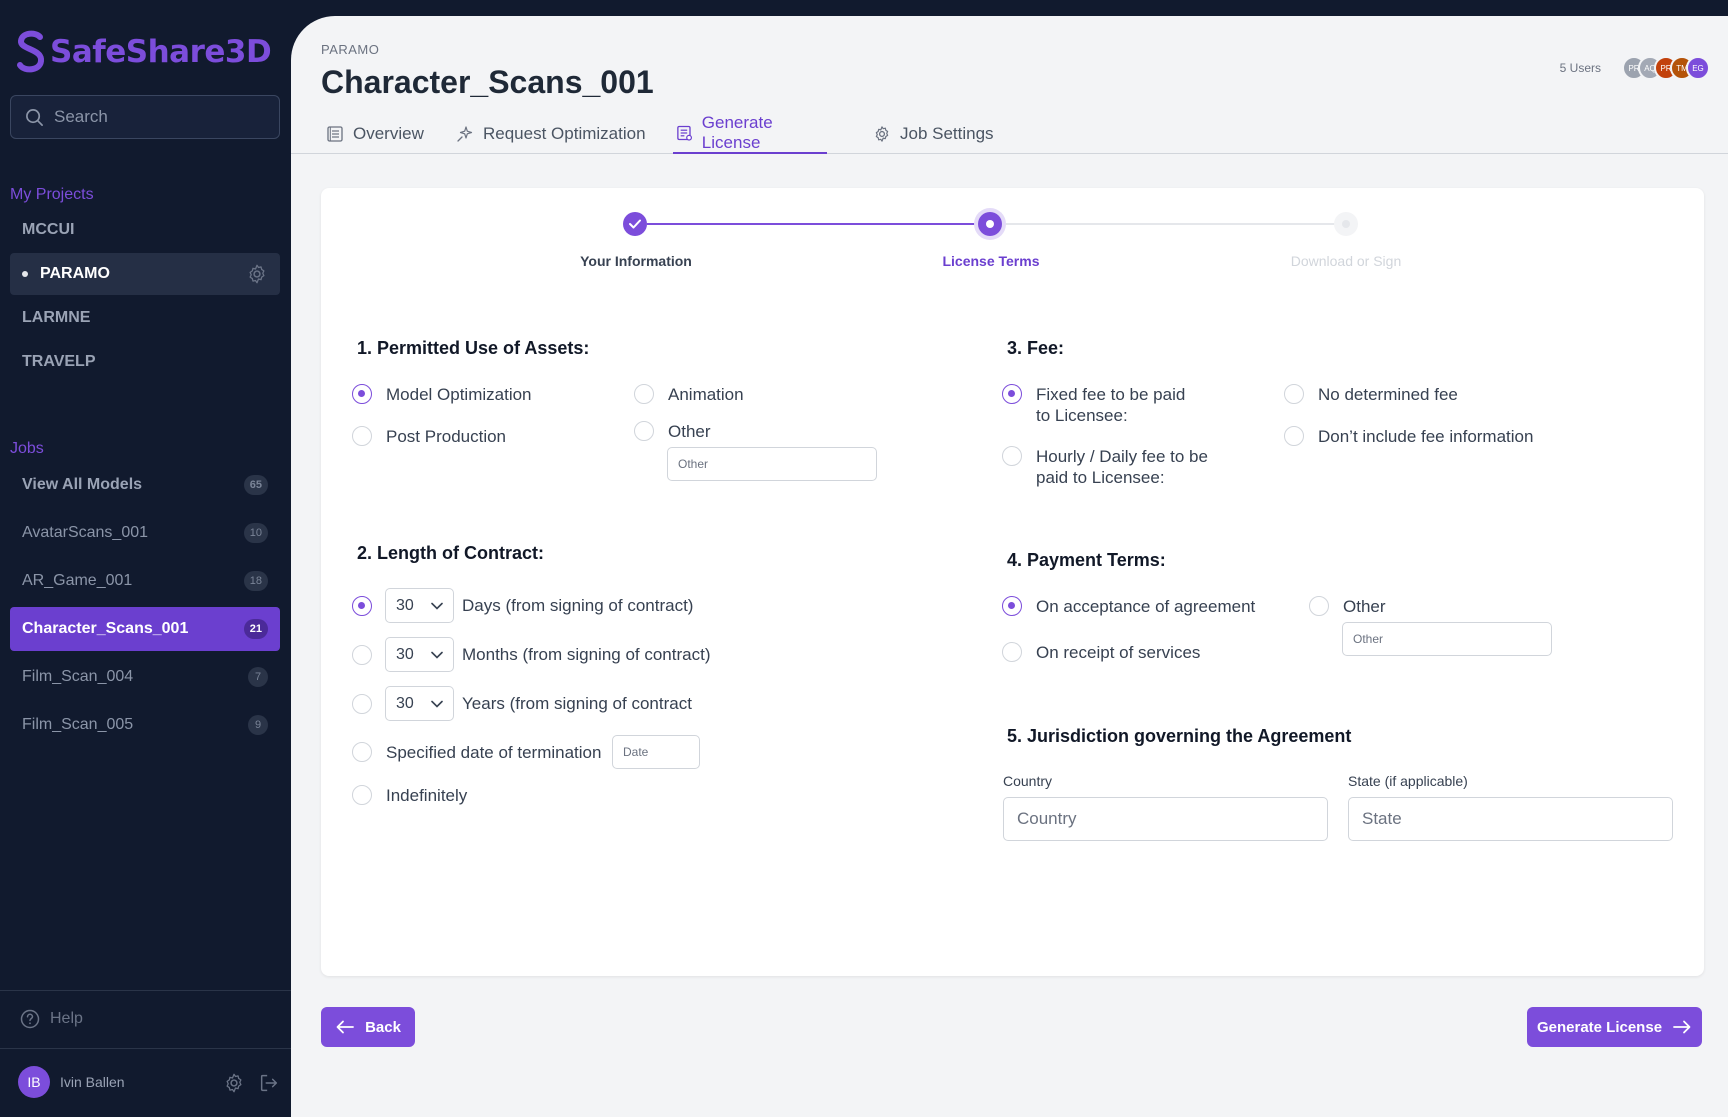 This screenshot has width=1728, height=1117. What do you see at coordinates (145, 533) in the screenshot?
I see `job-item-avatarscans: AvatarScans_001 10` at bounding box center [145, 533].